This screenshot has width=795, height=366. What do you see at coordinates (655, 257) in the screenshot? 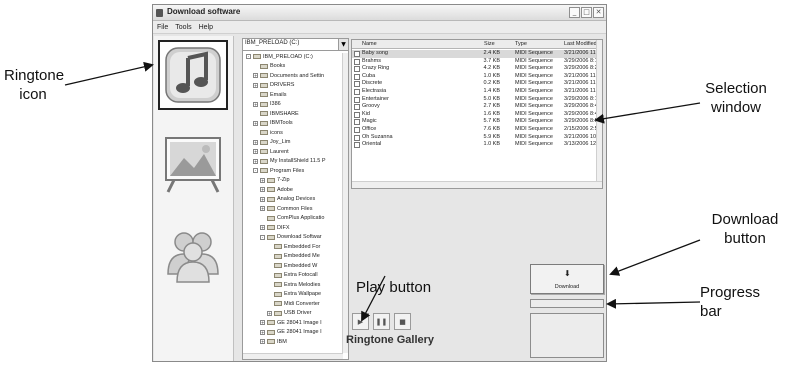
I see `arrow-download-button` at bounding box center [655, 257].